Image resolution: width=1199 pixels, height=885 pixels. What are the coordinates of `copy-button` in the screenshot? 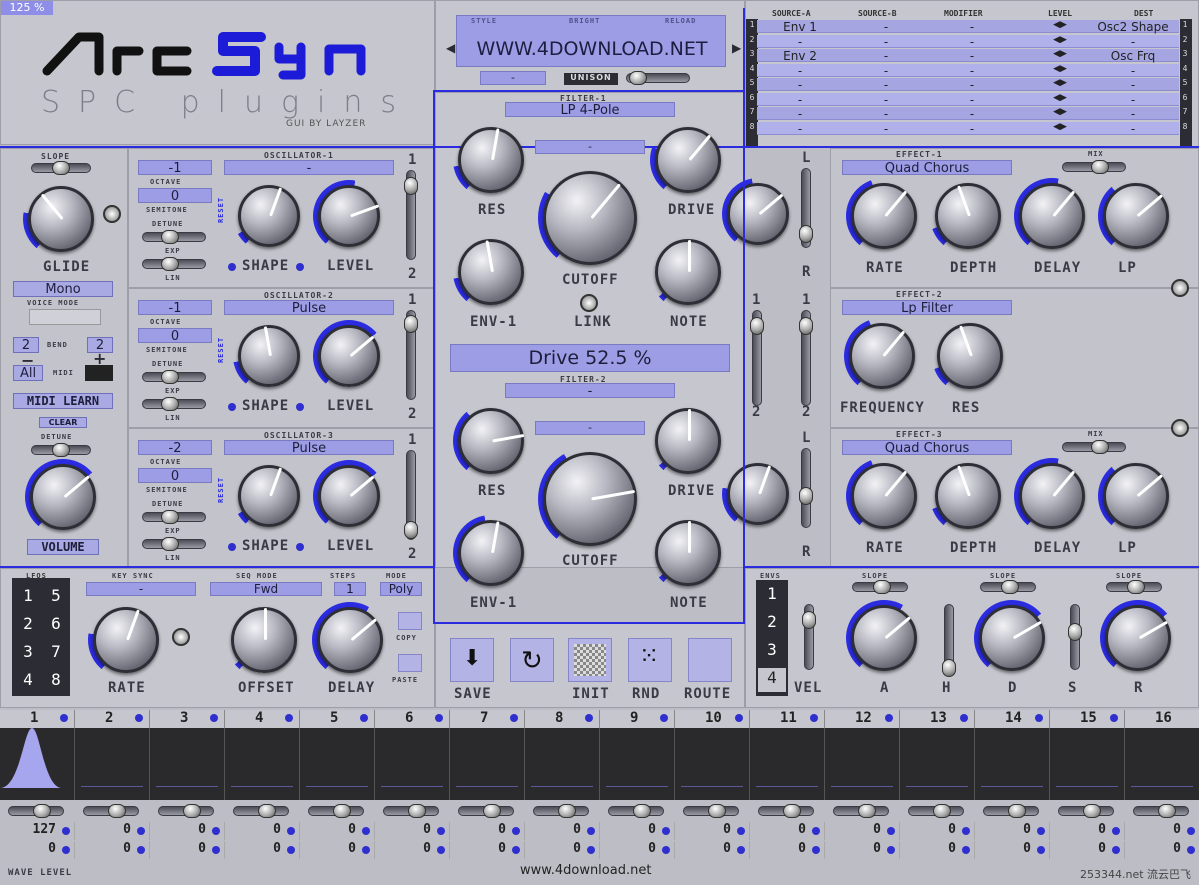 It's located at (410, 621).